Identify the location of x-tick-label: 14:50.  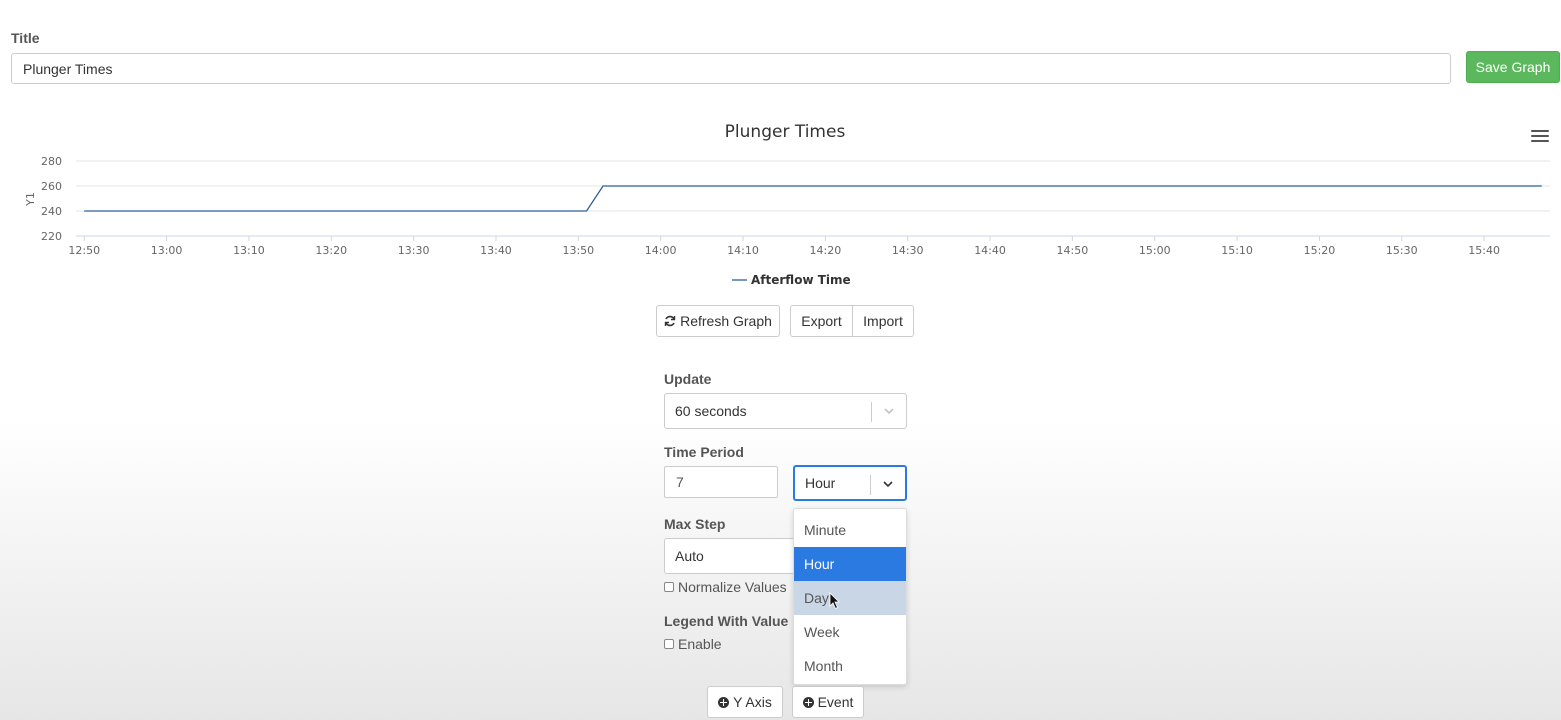
(1073, 250).